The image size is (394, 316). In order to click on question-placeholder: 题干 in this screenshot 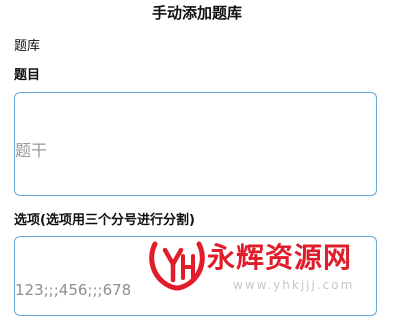, I will do `click(31, 150)`.